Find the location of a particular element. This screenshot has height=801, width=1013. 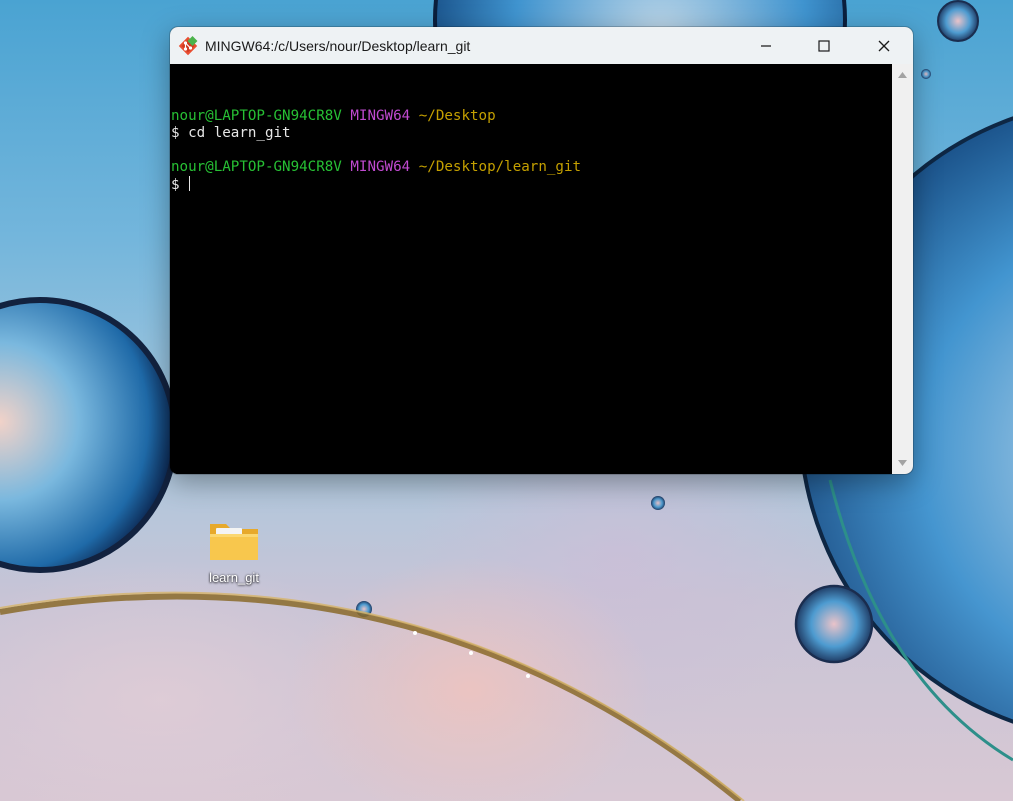

scroll-down-button is located at coordinates (902, 463).